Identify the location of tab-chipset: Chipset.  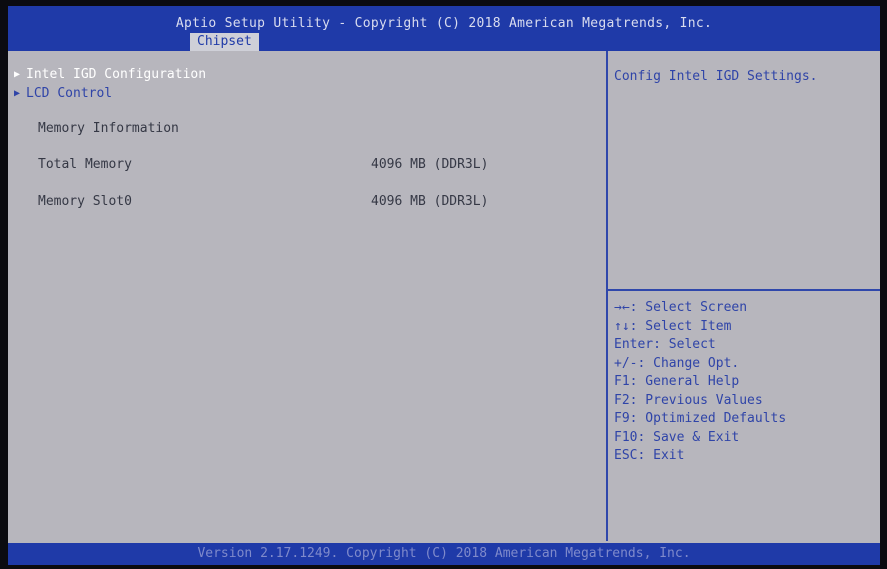
(224, 42).